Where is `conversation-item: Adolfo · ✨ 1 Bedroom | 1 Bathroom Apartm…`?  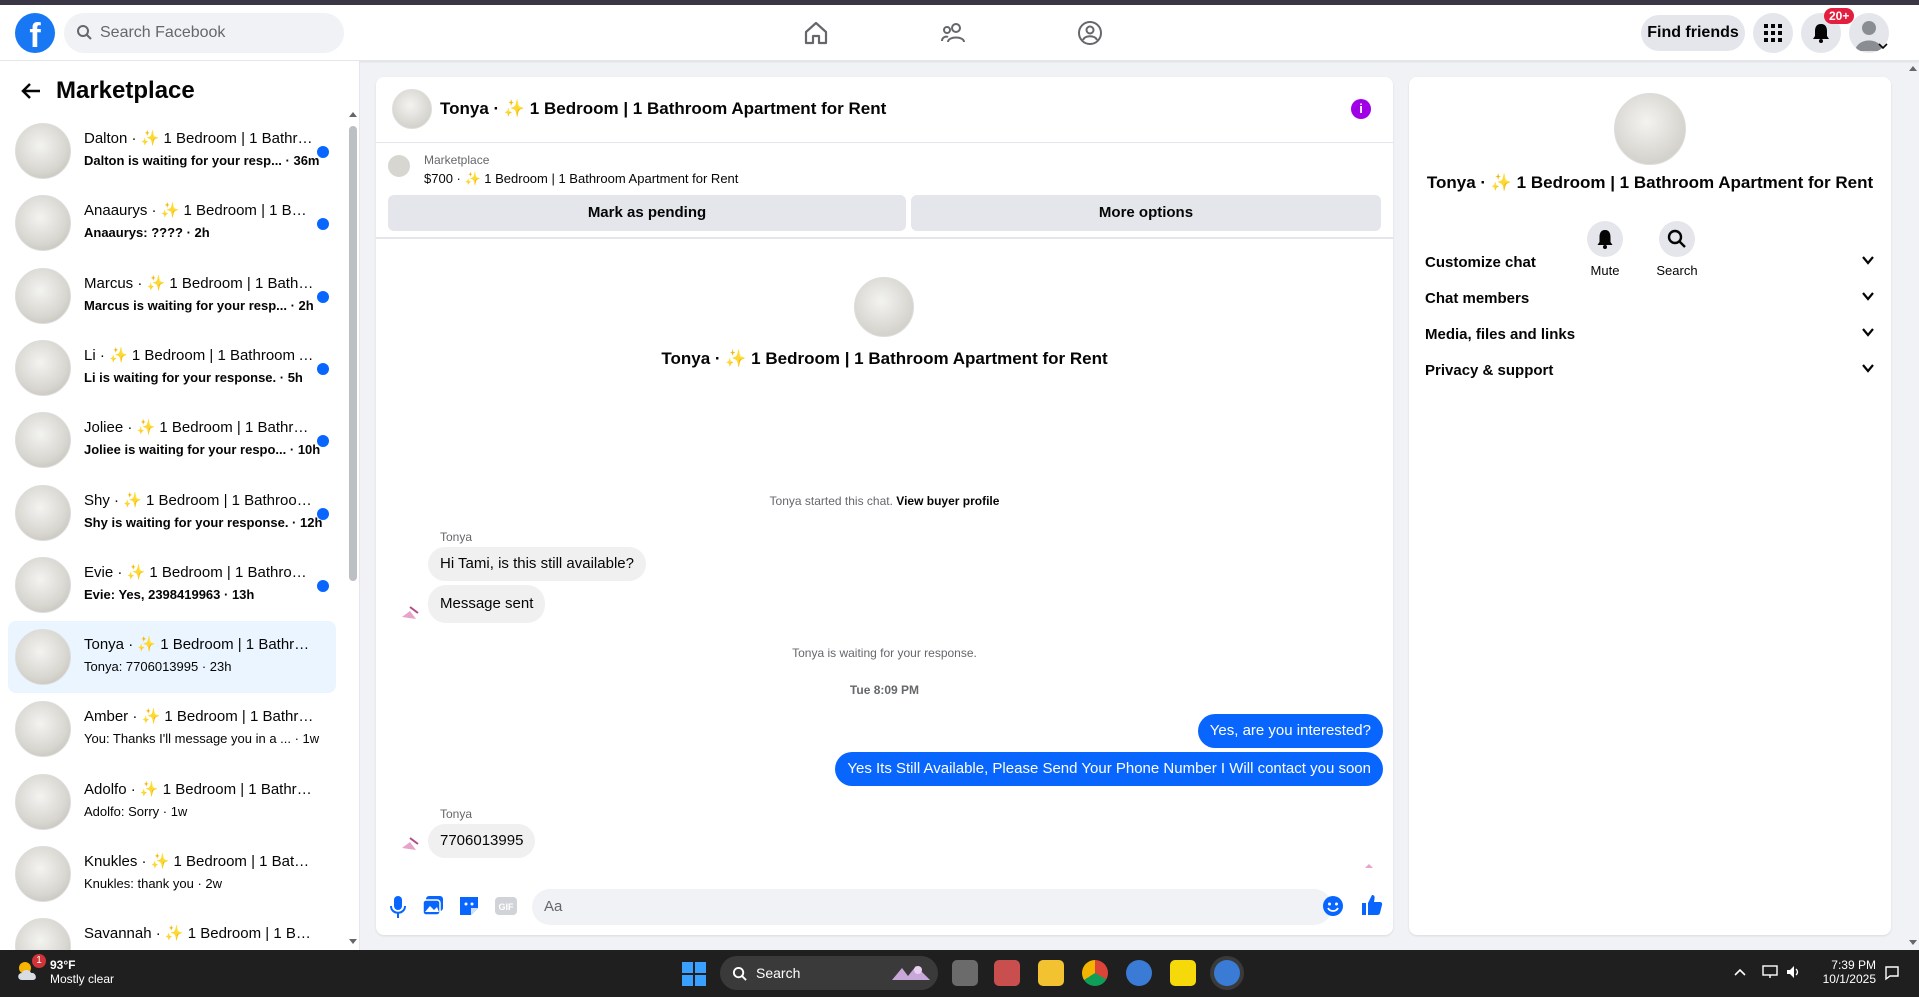 conversation-item: Adolfo · ✨ 1 Bedroom | 1 Bathroom Apartm… is located at coordinates (172, 802).